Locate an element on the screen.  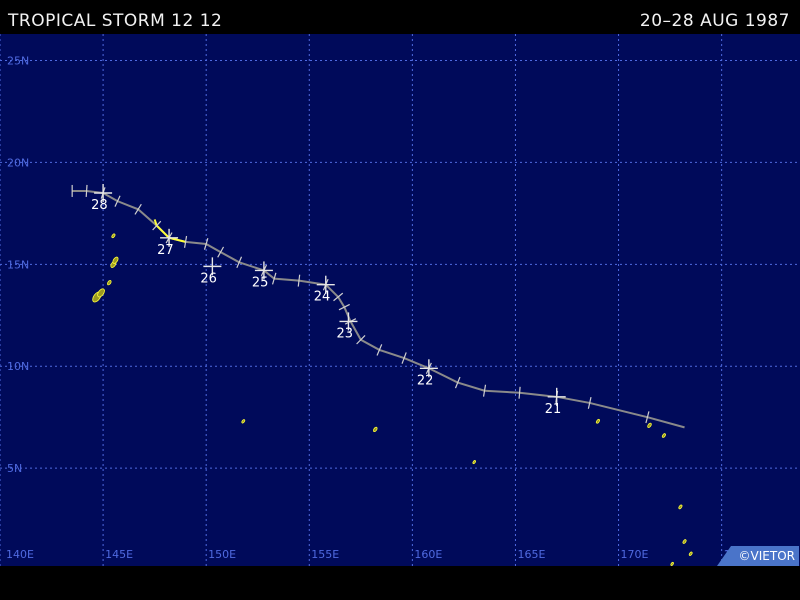
day-label: 25 is located at coordinates (260, 282).